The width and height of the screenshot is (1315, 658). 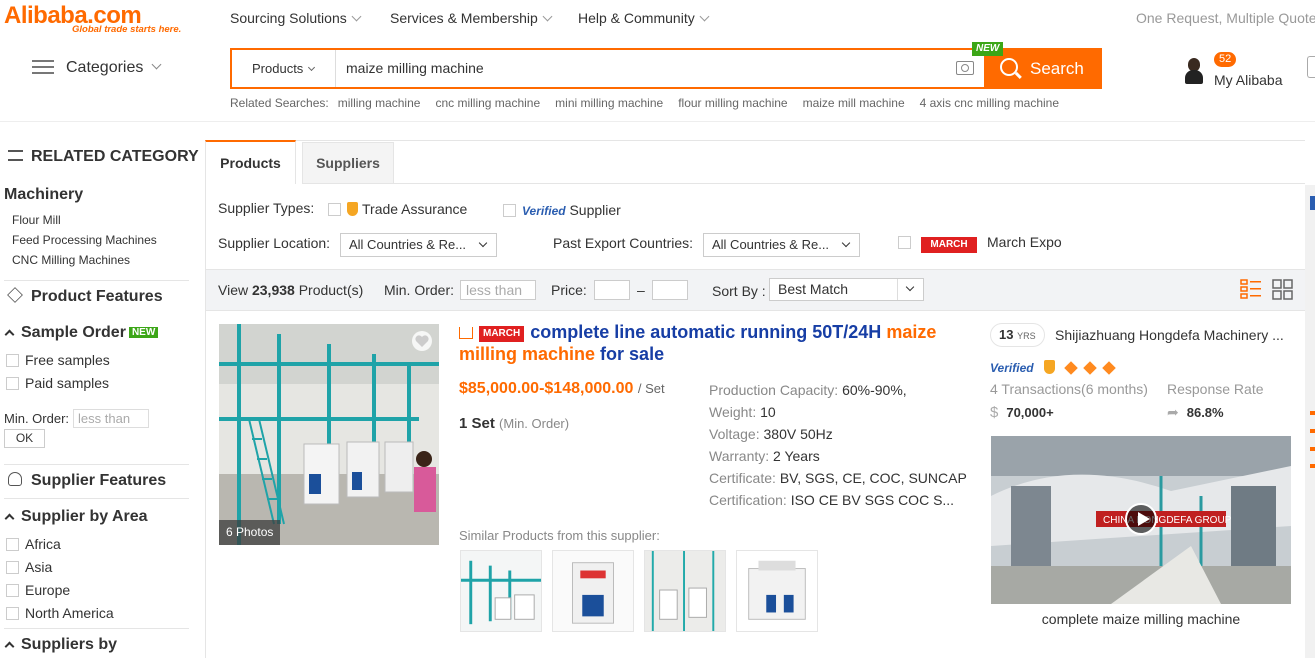 I want to click on min-order-filter-input: less than, so click(x=498, y=290).